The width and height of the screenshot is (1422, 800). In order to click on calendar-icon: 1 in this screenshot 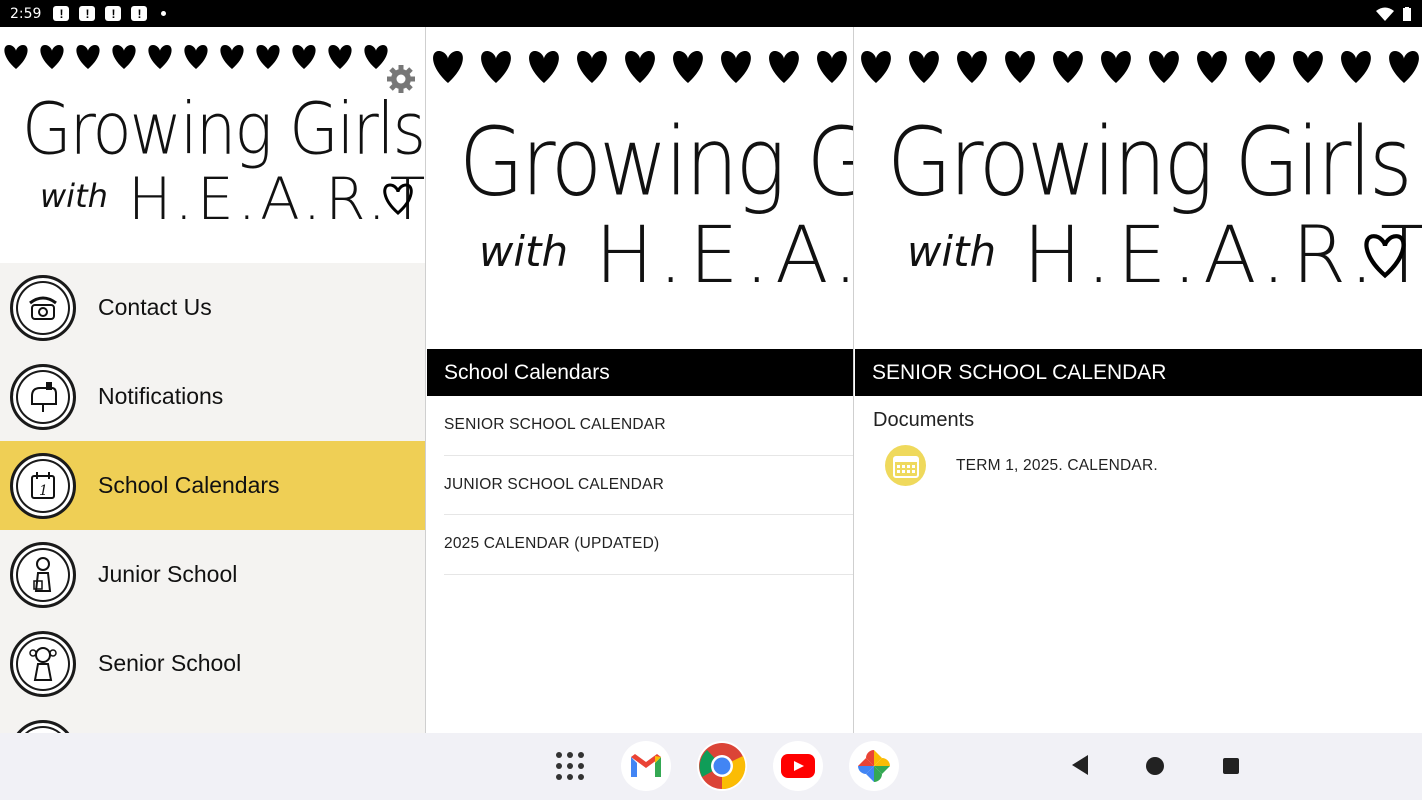, I will do `click(43, 485)`.